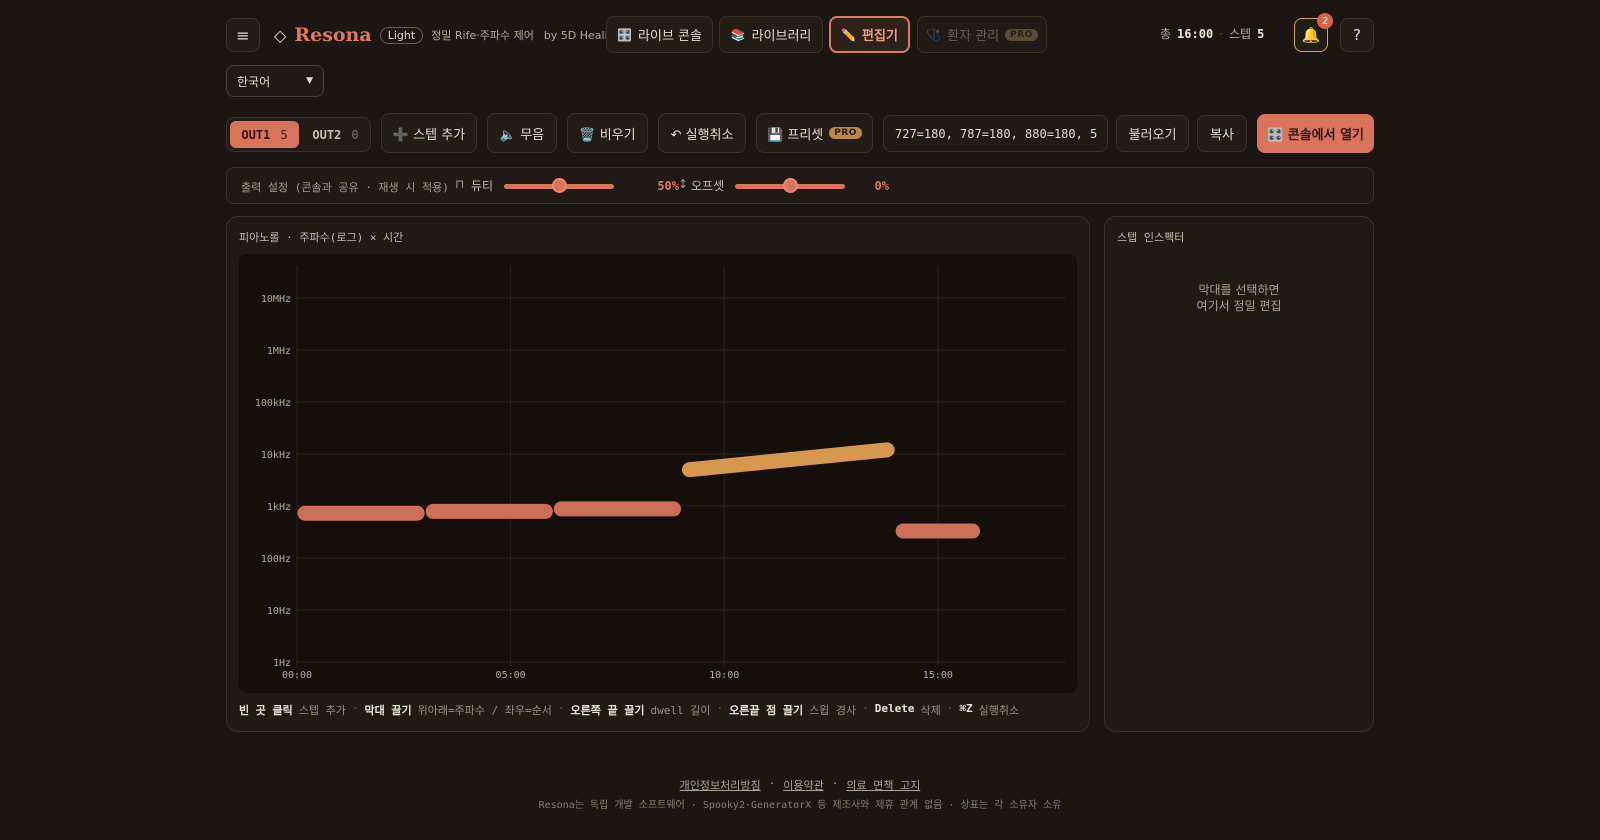 The width and height of the screenshot is (1600, 840). Describe the element at coordinates (345, 187) in the screenshot. I see `output-settings-label: 출력 설정 (콘솔과 공유 · 재생 시 적용)` at that location.